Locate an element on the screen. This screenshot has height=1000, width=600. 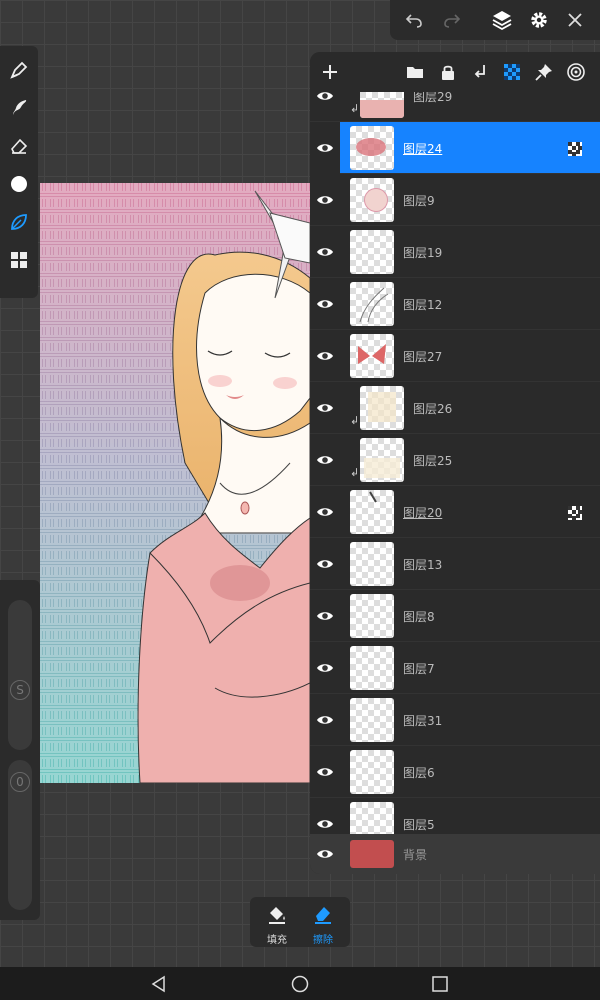
background-layer-row: 背景 is located at coordinates (455, 854).